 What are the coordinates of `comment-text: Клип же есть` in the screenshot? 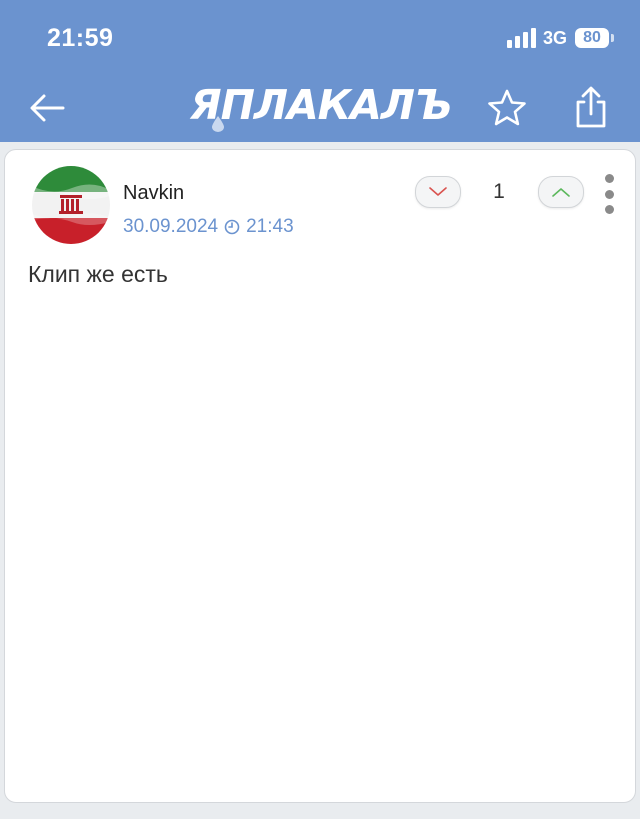 It's located at (98, 274).